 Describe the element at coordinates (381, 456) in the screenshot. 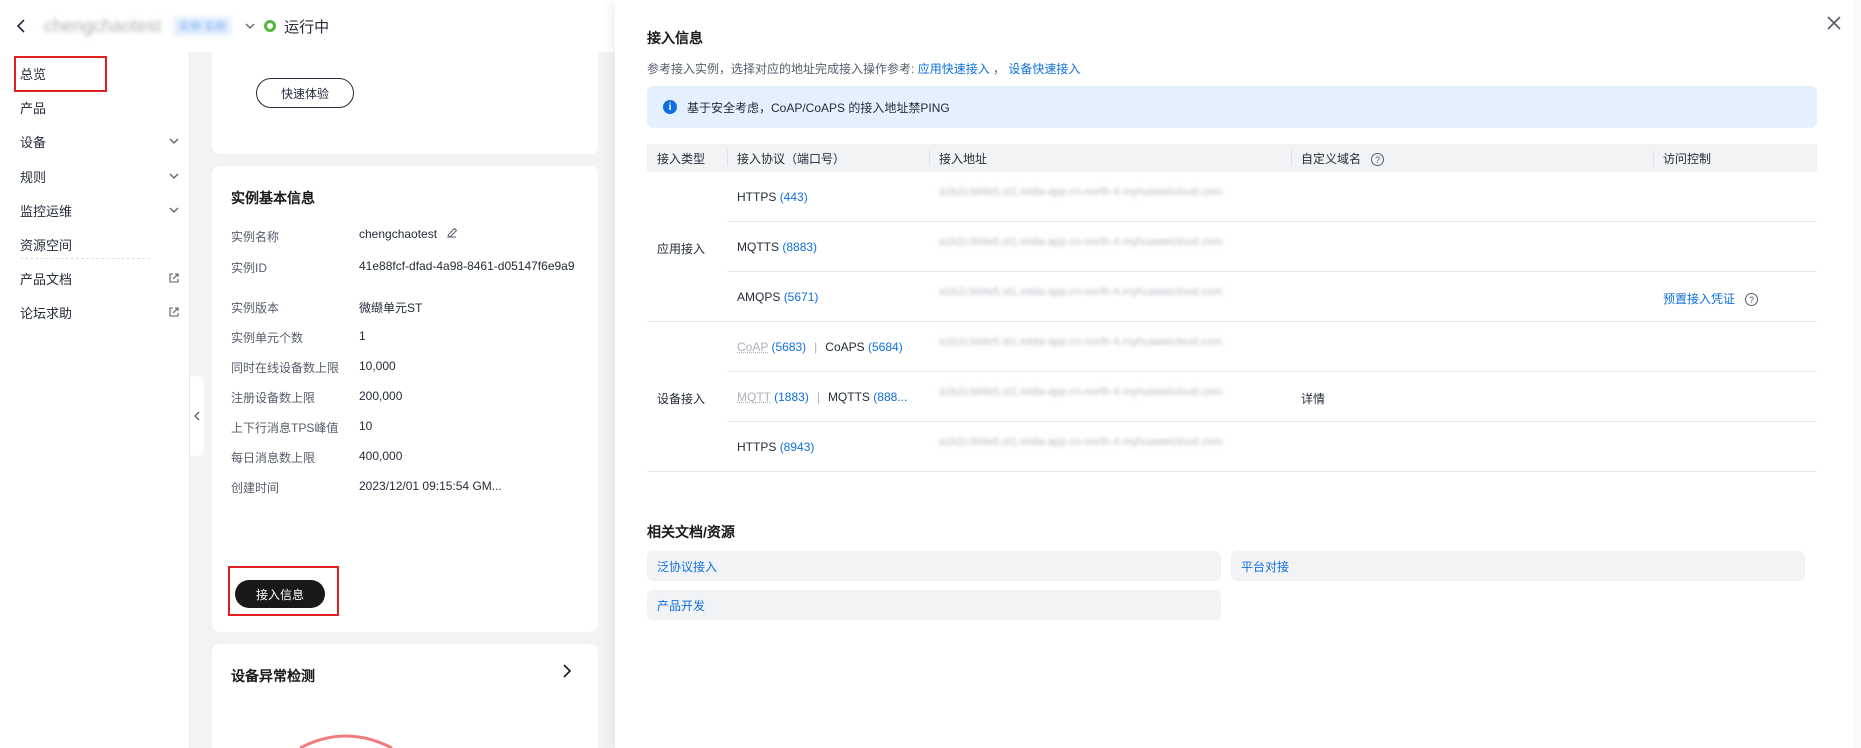

I see `daily-messages-value: 400,000` at that location.